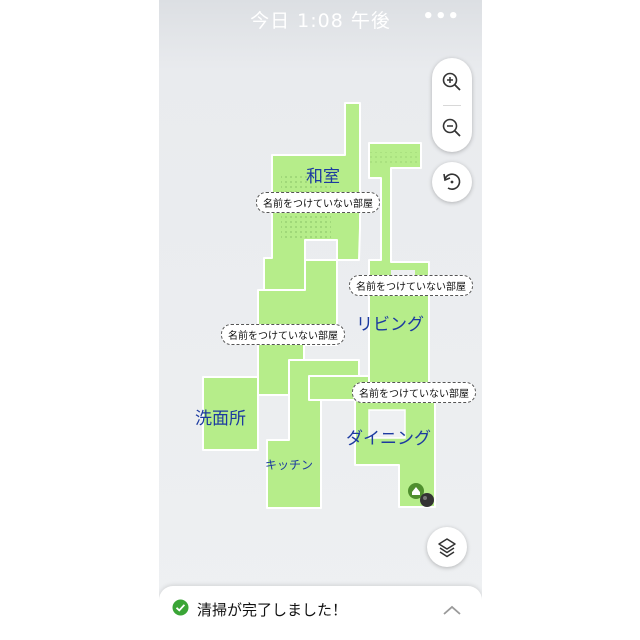 The image size is (640, 640). Describe the element at coordinates (452, 610) in the screenshot. I see `chevron-up-icon` at that location.